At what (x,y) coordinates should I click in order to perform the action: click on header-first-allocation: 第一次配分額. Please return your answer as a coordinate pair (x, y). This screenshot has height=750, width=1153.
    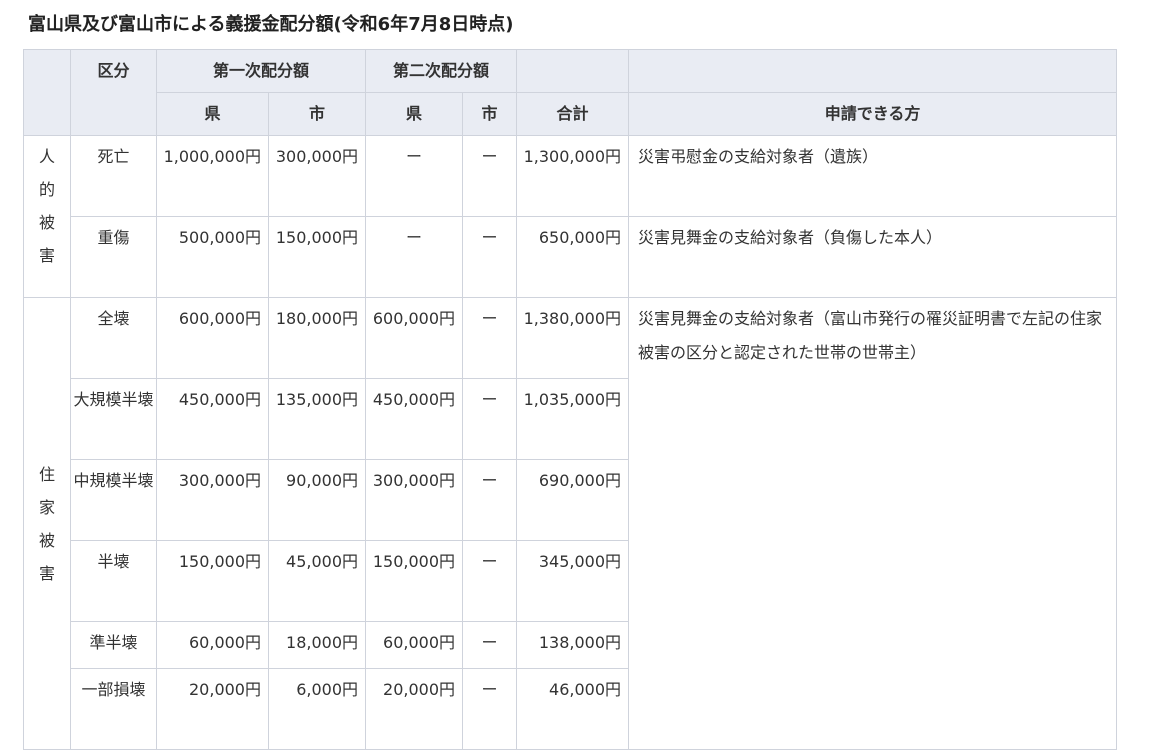
    Looking at the image, I should click on (261, 71).